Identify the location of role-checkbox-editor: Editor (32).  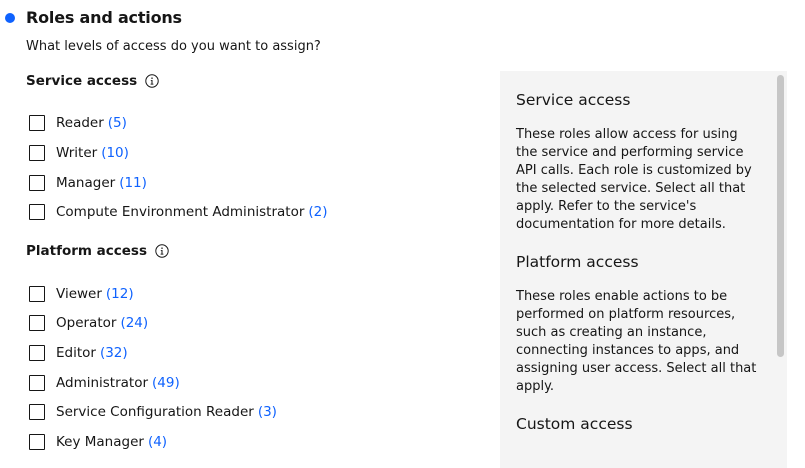
(78, 353).